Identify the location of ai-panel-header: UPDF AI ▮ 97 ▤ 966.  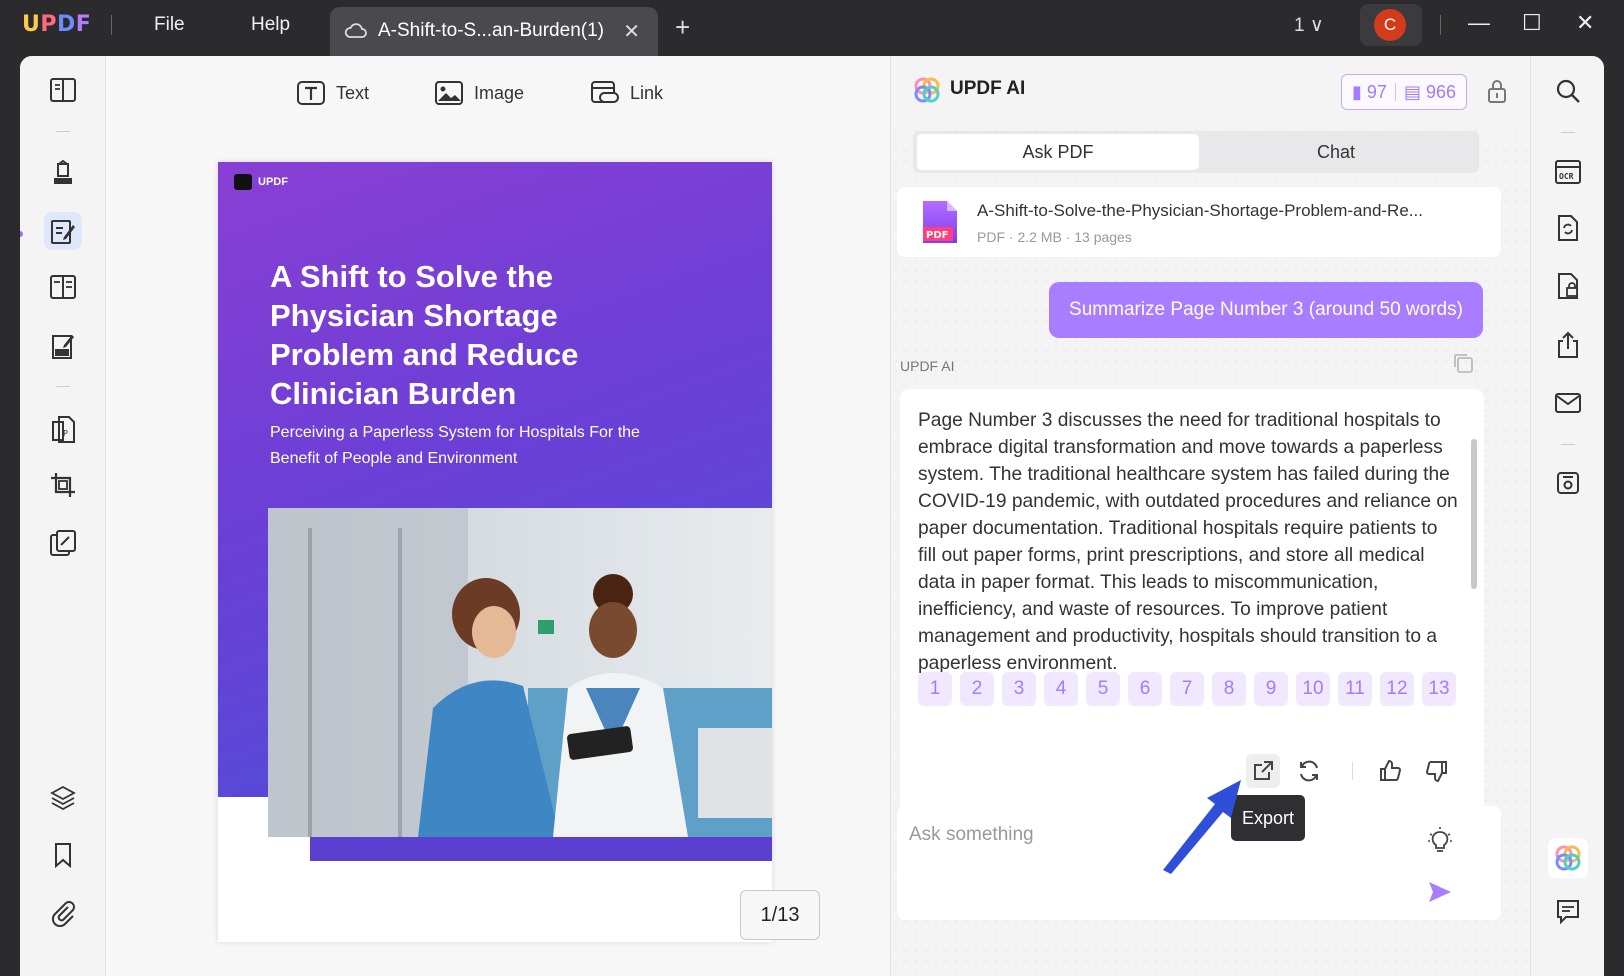
(1211, 89).